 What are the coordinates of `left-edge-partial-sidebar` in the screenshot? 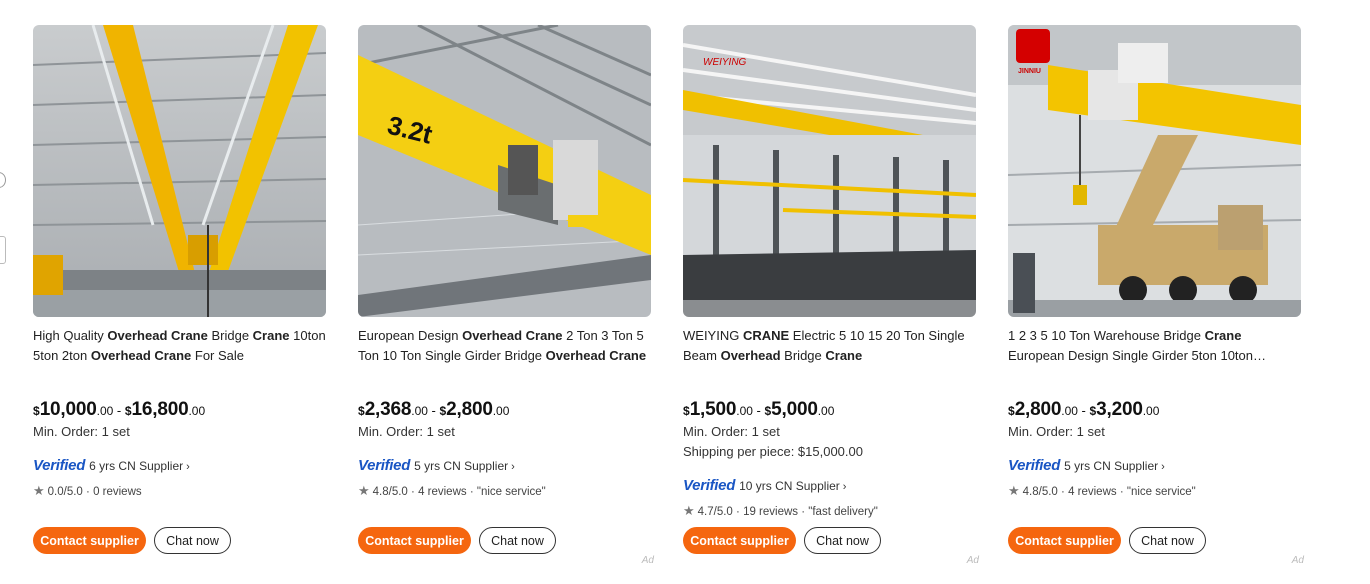 It's located at (6, 292).